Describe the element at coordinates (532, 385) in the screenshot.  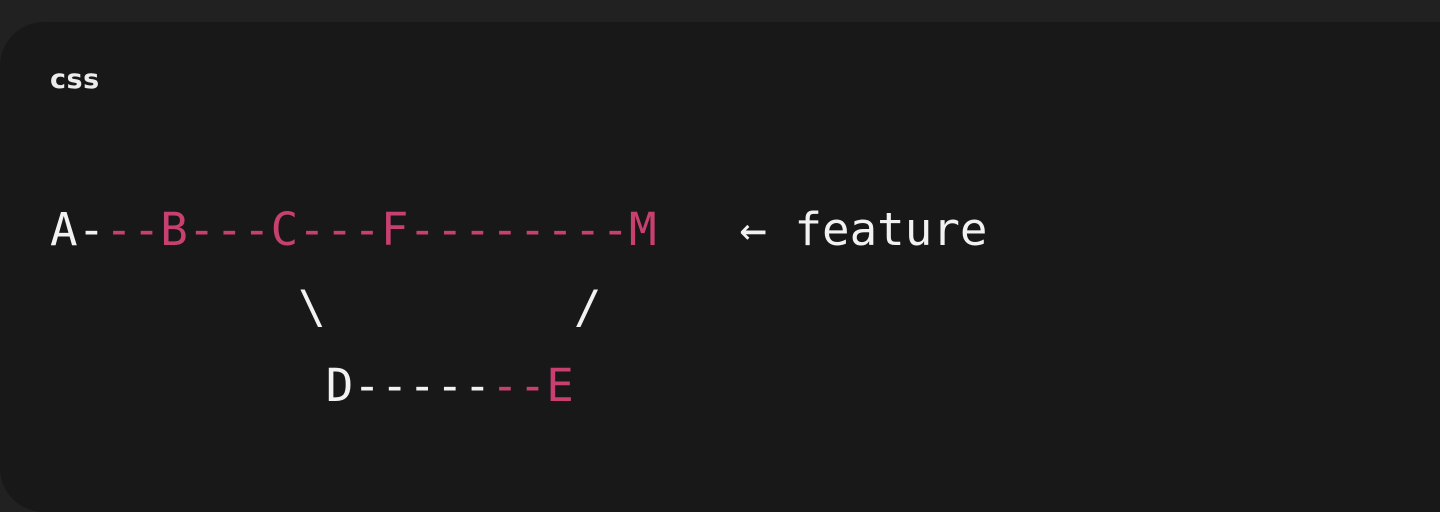
I see `code-token-highlight: --E` at that location.